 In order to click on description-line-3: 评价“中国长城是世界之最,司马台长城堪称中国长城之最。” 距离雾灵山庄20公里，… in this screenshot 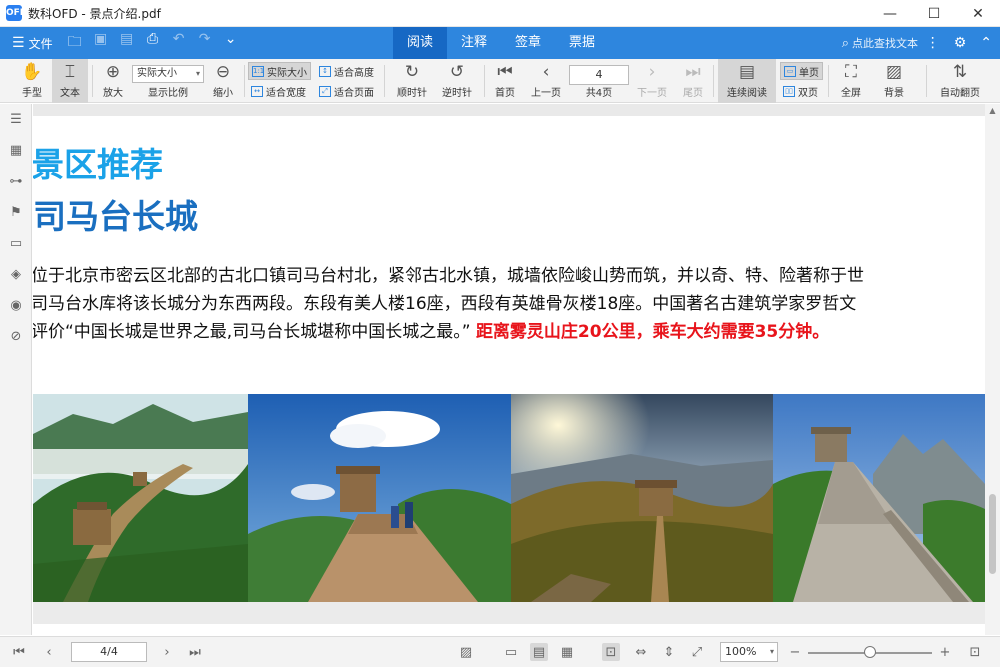, I will do `click(509, 332)`.